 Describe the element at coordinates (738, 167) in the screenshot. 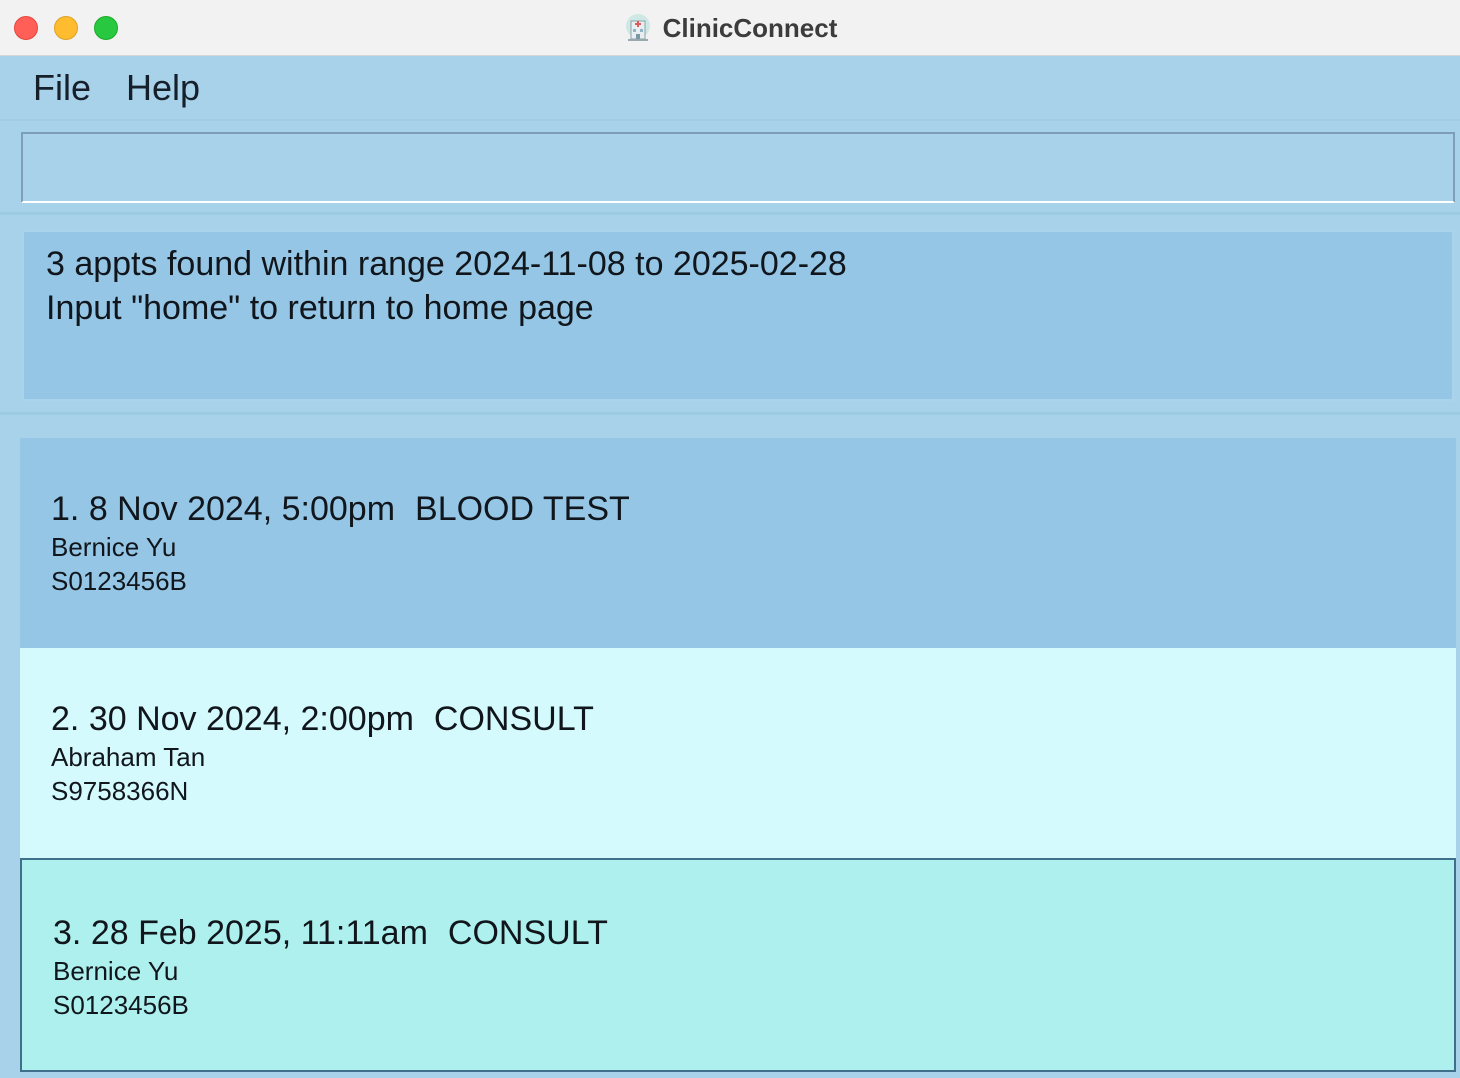

I see `command-input` at that location.